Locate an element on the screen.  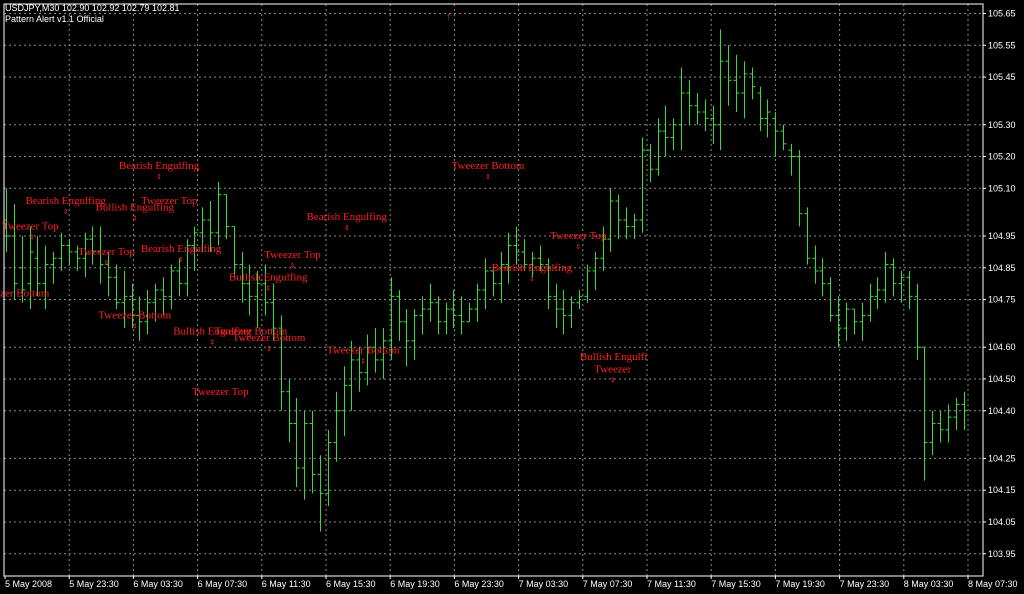
y-tick-label: 105.65 is located at coordinates (1002, 14).